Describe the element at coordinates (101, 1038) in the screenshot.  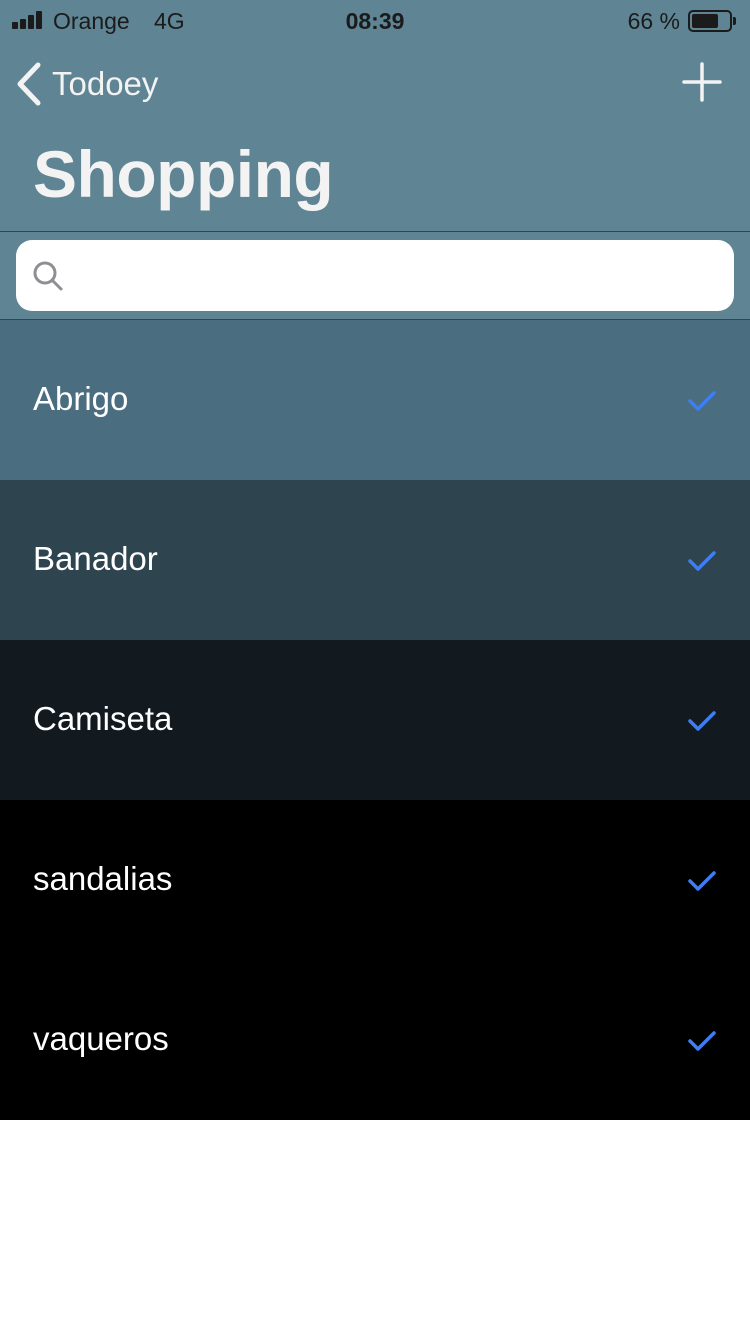
I see `list-item-label: vaqueros` at that location.